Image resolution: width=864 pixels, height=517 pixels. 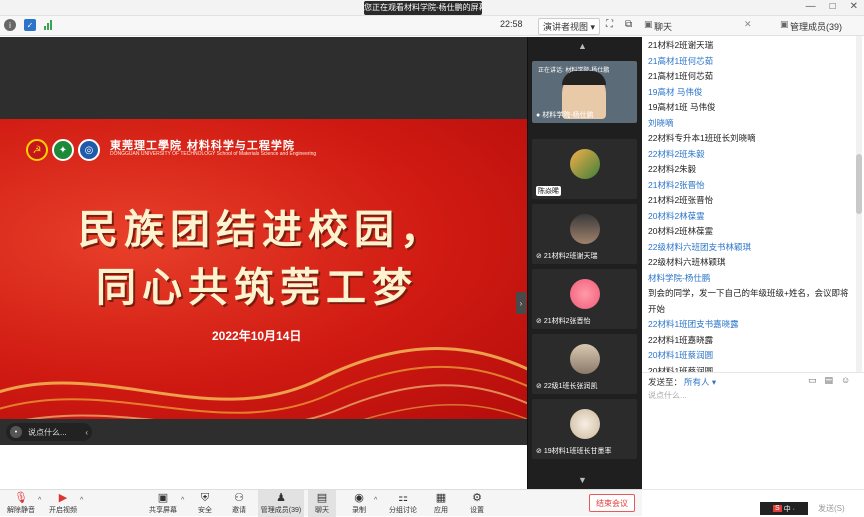 I want to click on chat-sender: 22材料1班团支书嘉晓露, so click(x=751, y=325).